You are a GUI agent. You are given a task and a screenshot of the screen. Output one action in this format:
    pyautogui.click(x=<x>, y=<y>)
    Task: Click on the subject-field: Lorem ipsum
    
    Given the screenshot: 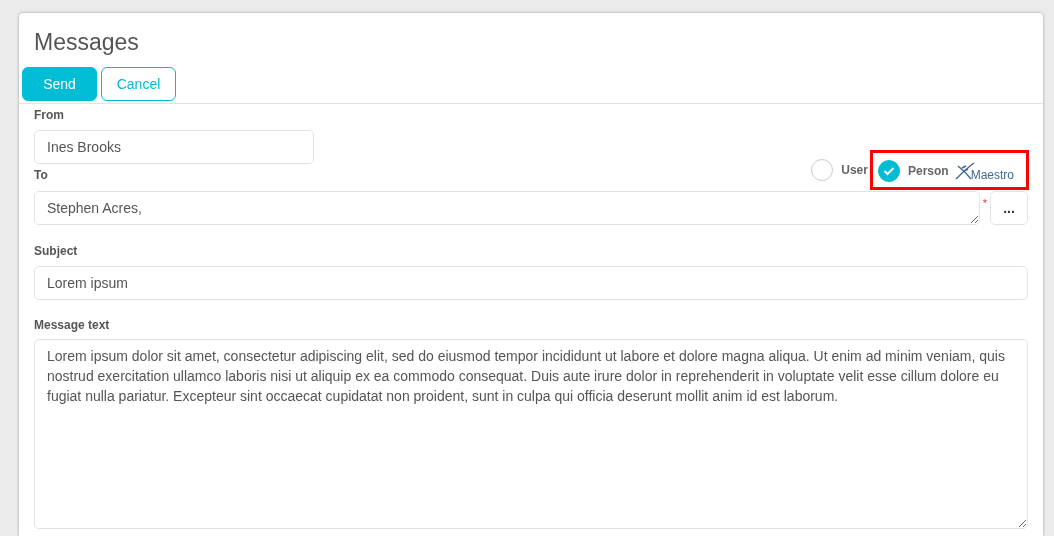 What is the action you would take?
    pyautogui.click(x=531, y=283)
    